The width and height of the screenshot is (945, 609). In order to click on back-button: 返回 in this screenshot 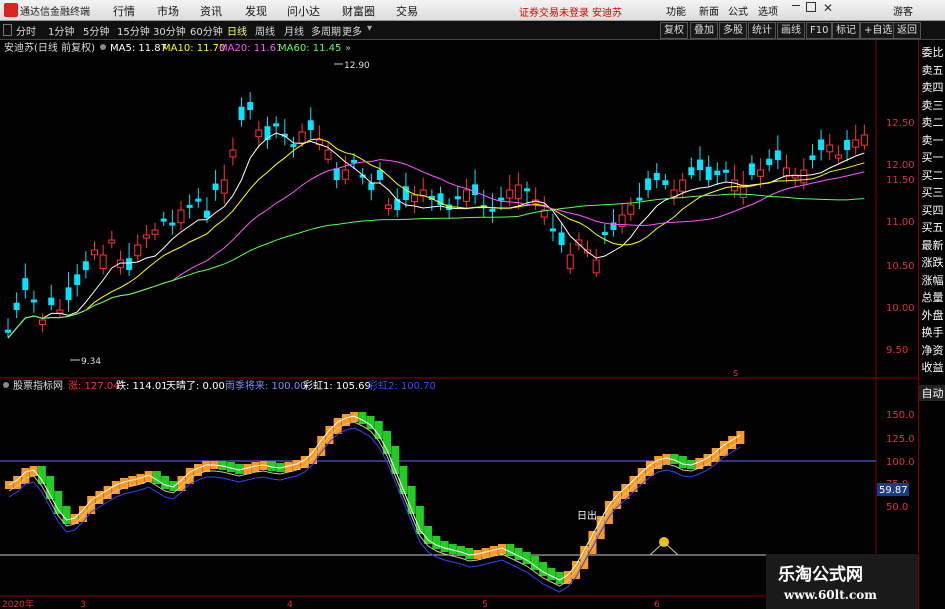, I will do `click(907, 30)`.